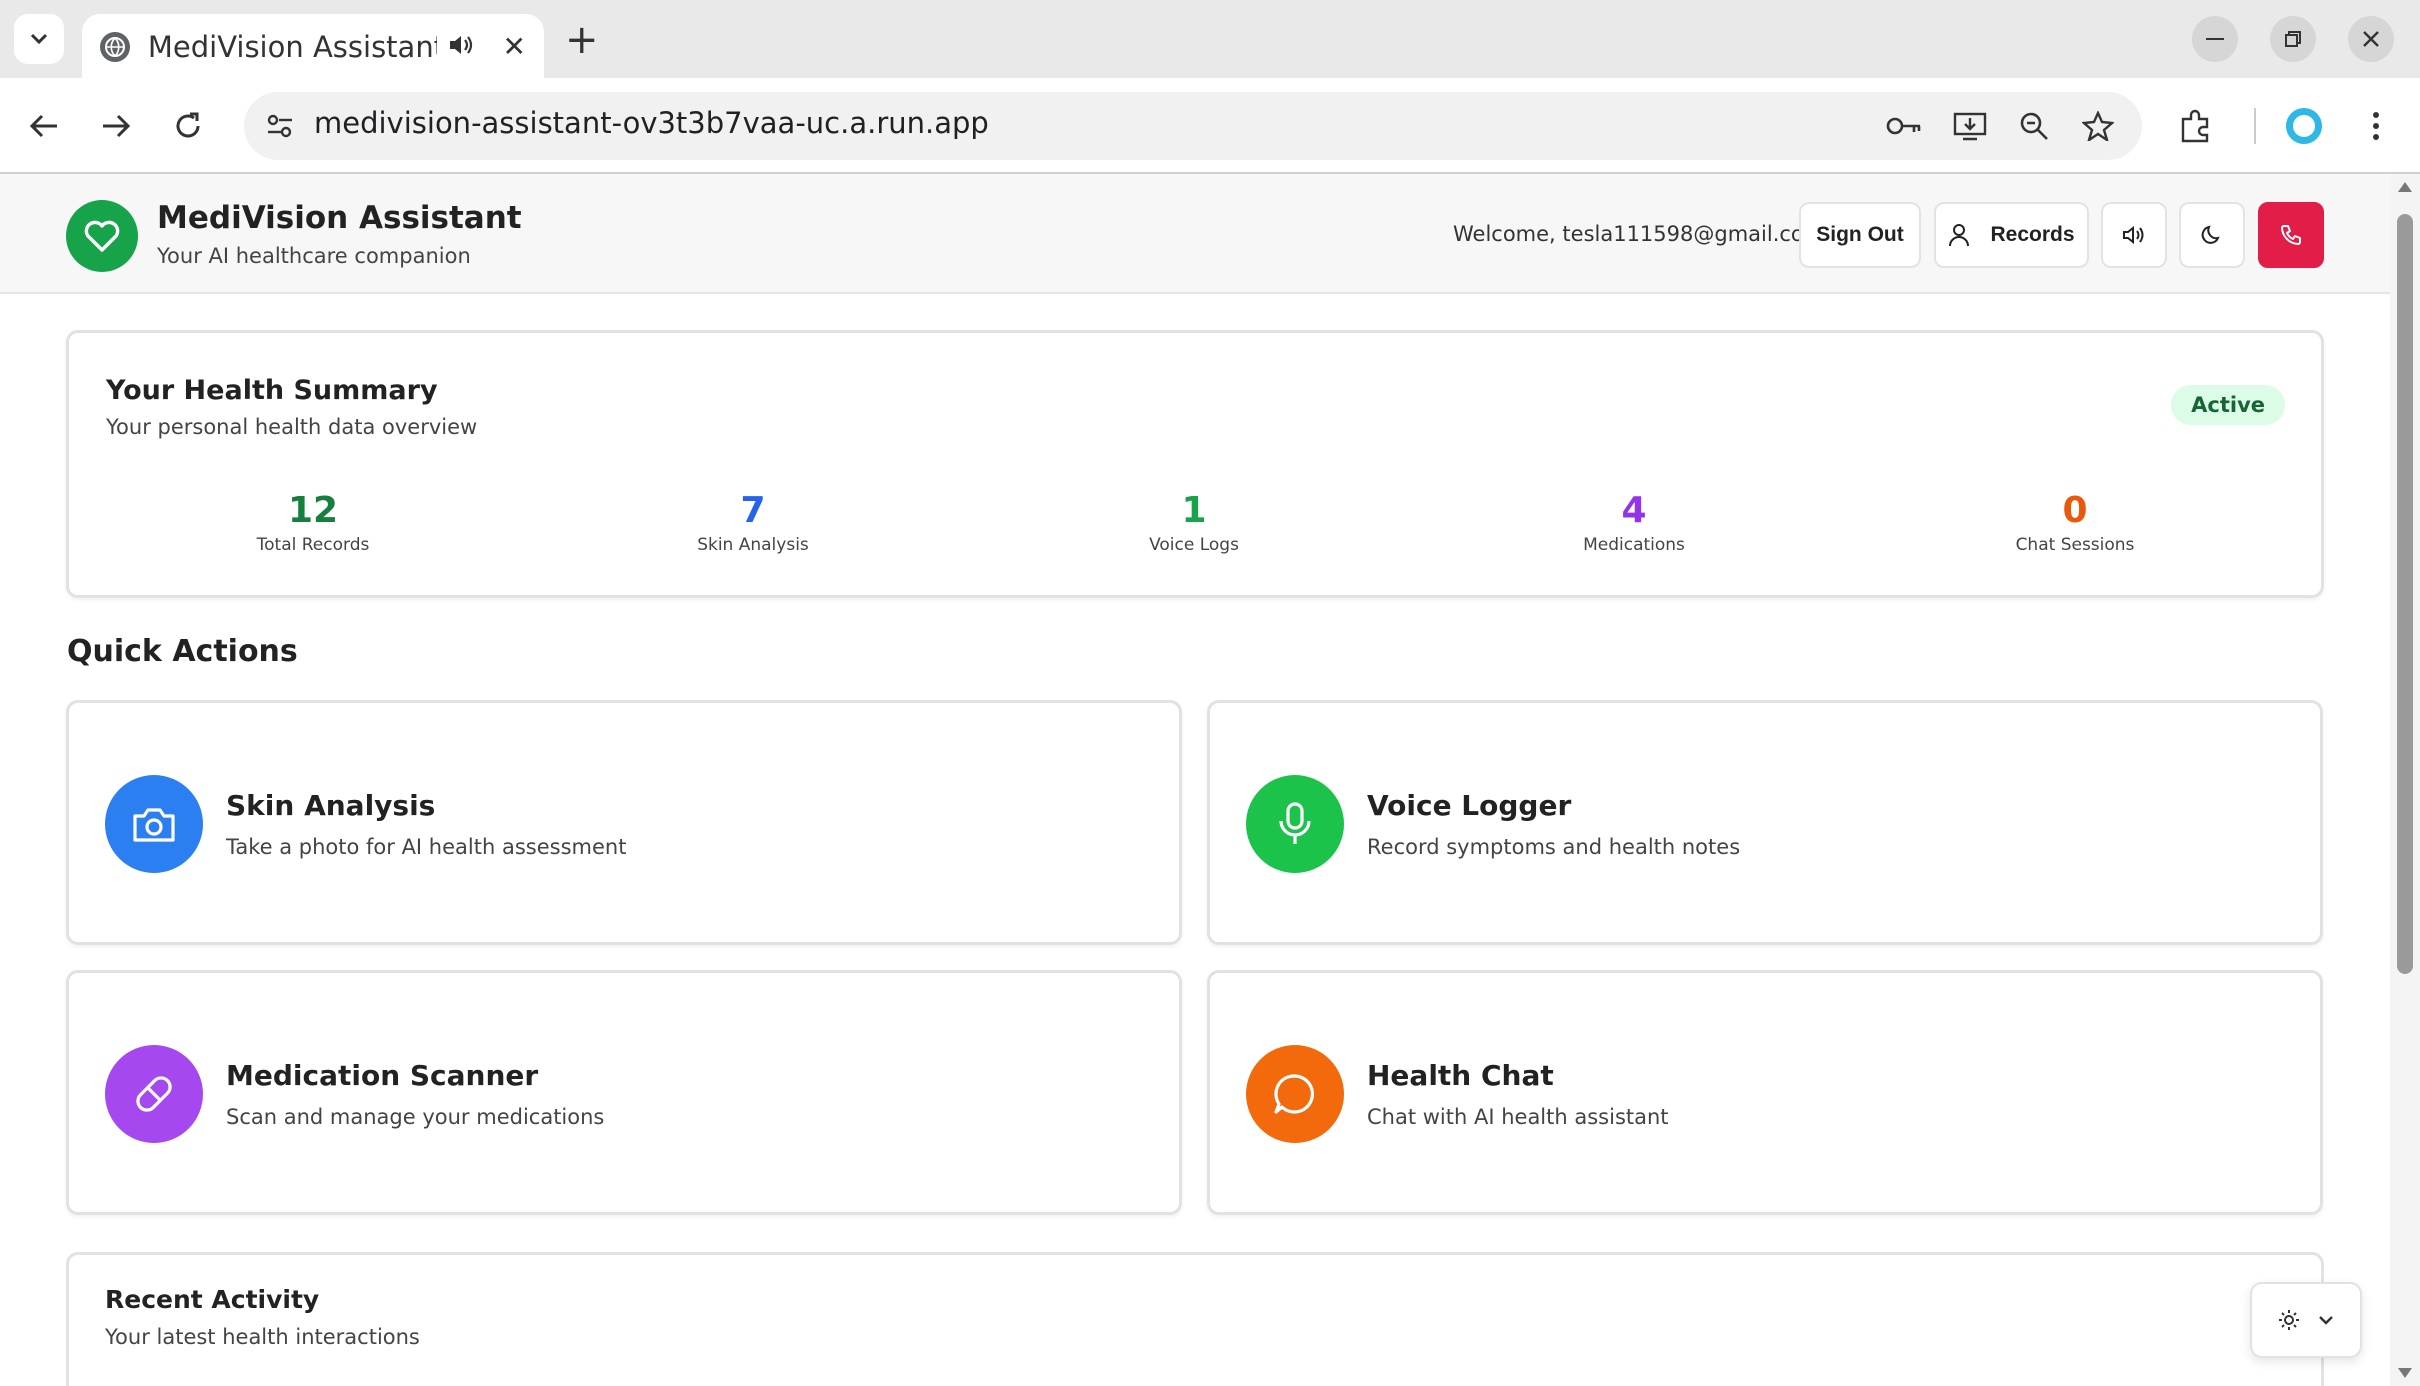  I want to click on key-icon, so click(1904, 126).